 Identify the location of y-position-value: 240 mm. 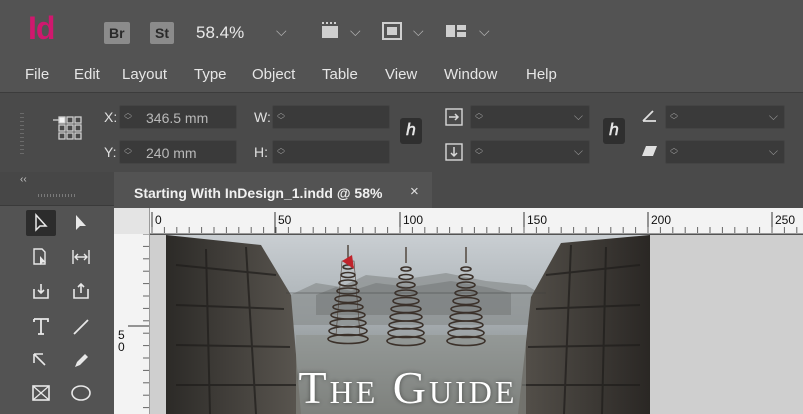
(171, 153).